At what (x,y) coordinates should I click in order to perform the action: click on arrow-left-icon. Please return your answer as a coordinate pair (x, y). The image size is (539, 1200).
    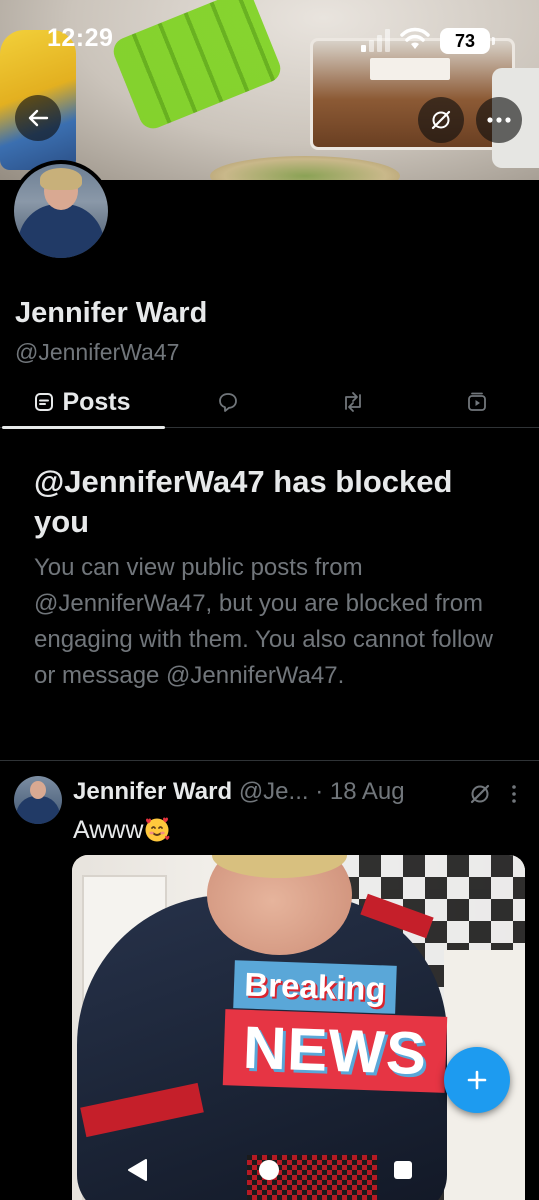
    Looking at the image, I should click on (38, 118).